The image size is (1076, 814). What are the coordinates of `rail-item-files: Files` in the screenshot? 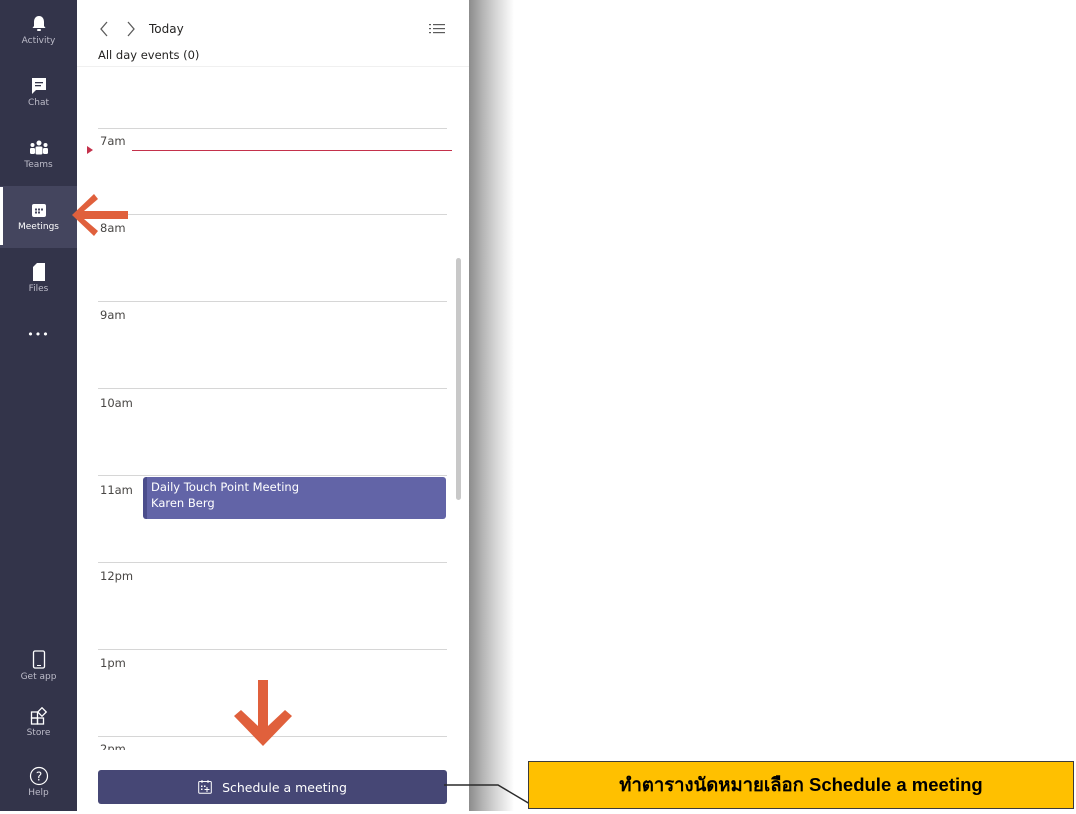 It's located at (38, 279).